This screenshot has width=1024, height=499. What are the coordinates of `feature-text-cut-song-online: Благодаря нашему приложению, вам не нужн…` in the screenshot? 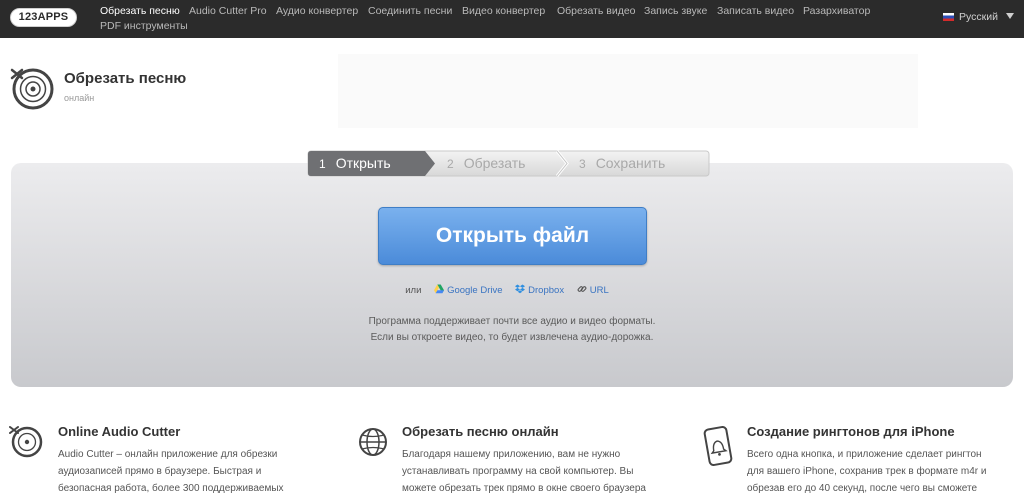 It's located at (524, 471).